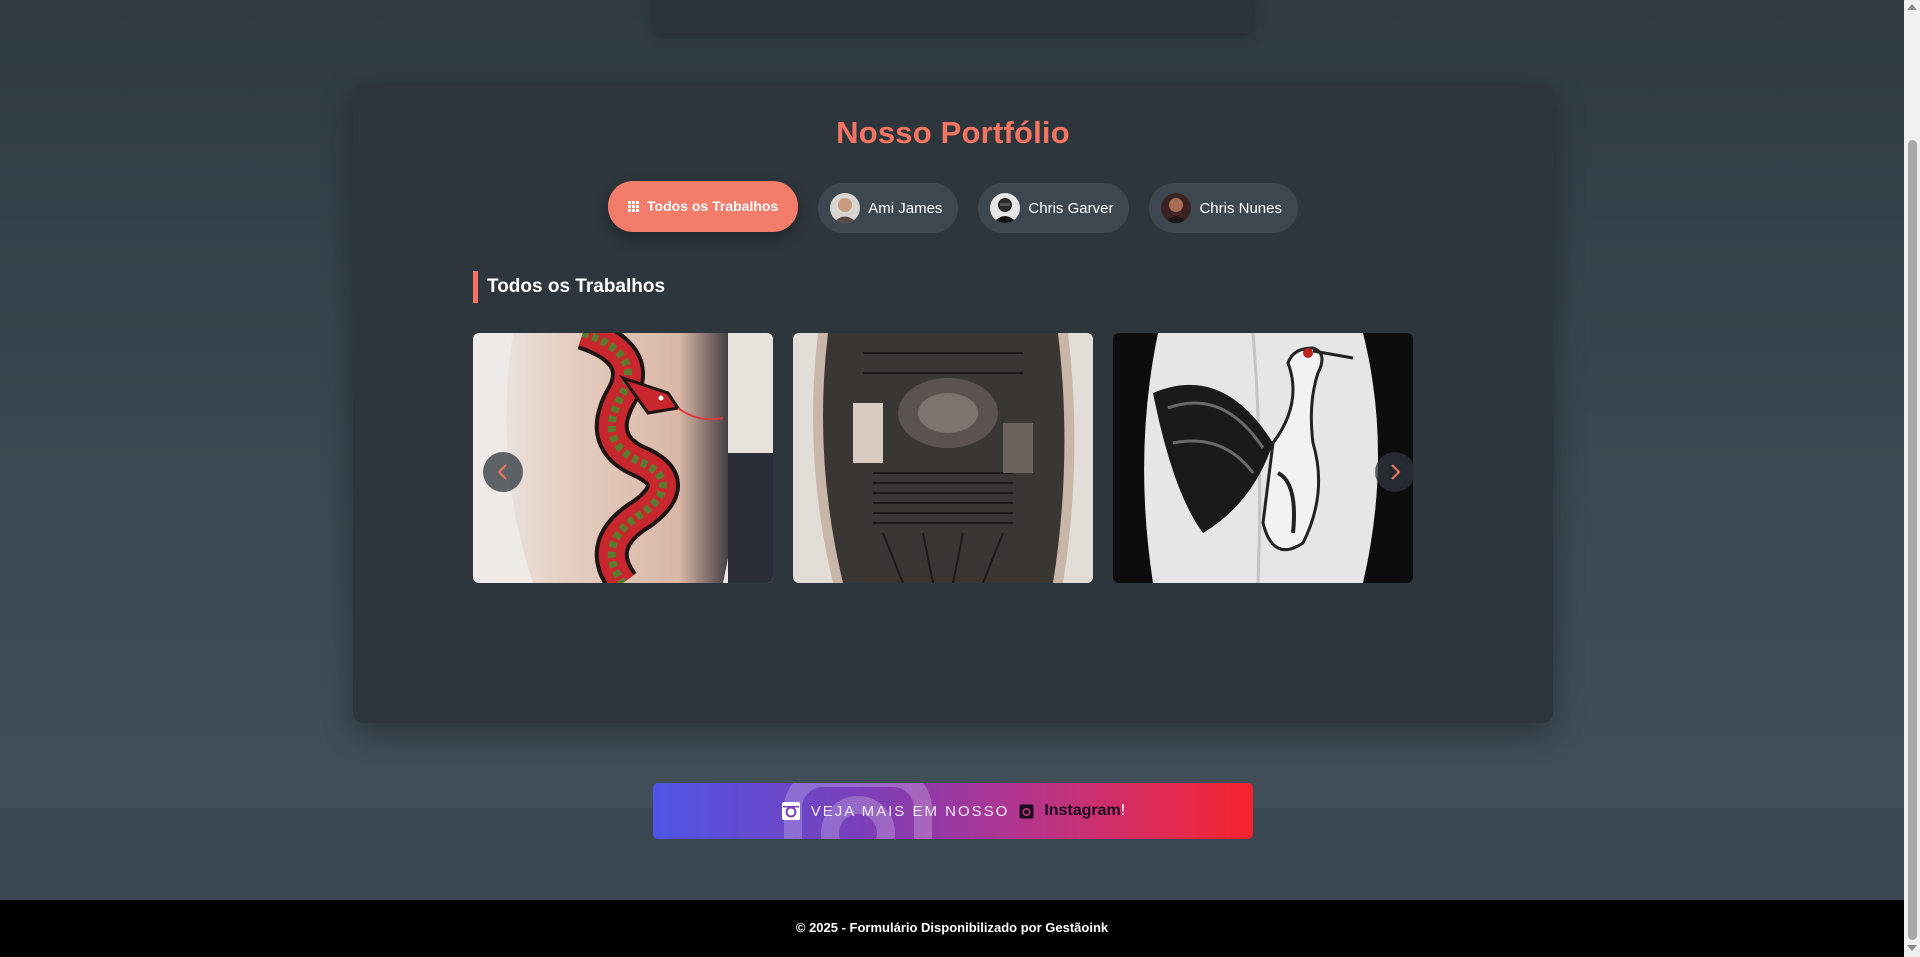  I want to click on instagram-cta-button: VEJA MAIS EM NOSSO Instagram !, so click(953, 811).